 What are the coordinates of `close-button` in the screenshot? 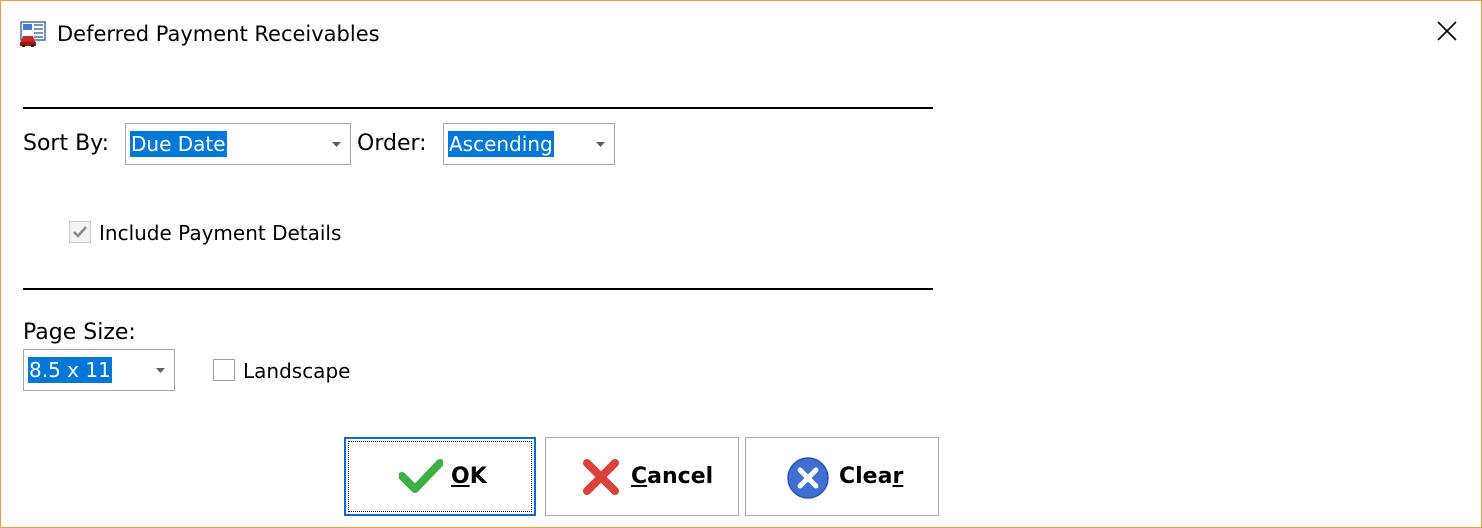 It's located at (1447, 32).